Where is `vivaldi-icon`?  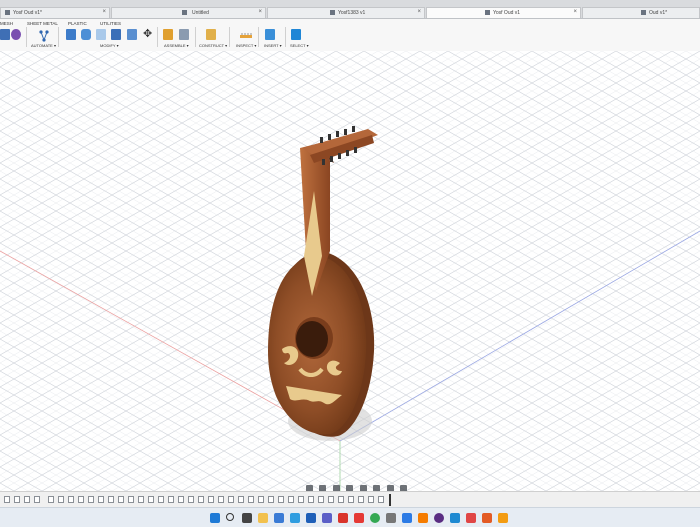
vivaldi-icon is located at coordinates (471, 518).